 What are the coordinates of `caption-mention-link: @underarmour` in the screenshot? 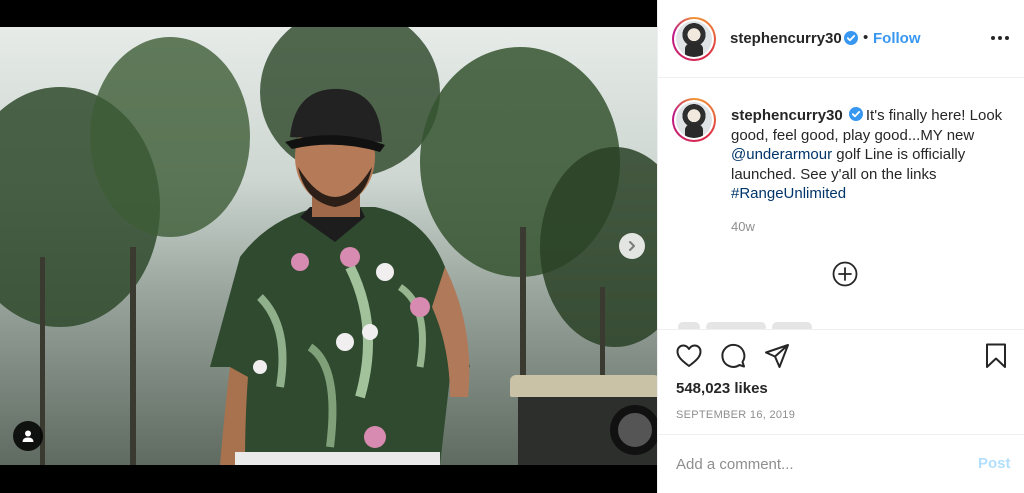 It's located at (781, 154).